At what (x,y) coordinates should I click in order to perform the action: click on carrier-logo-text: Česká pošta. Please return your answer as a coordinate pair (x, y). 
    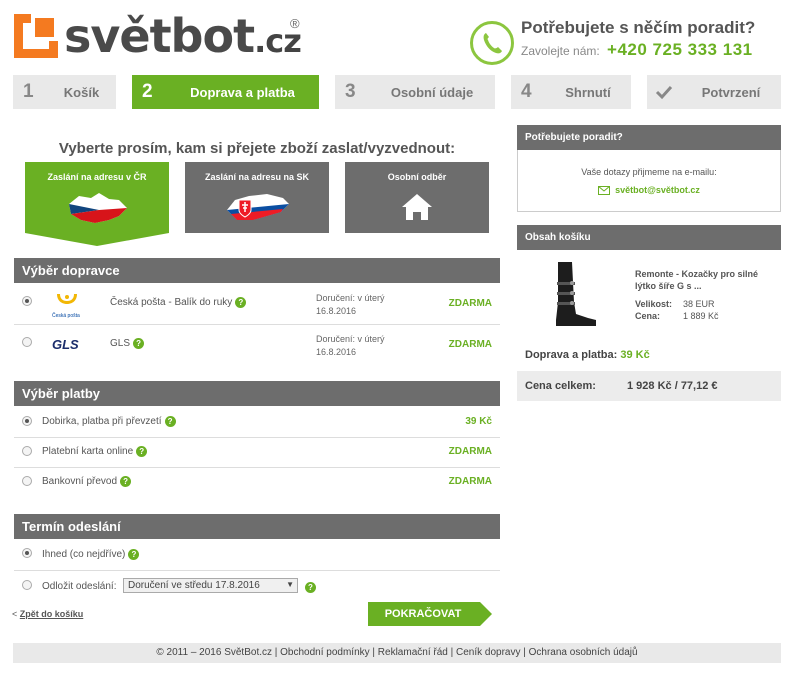
    Looking at the image, I should click on (66, 316).